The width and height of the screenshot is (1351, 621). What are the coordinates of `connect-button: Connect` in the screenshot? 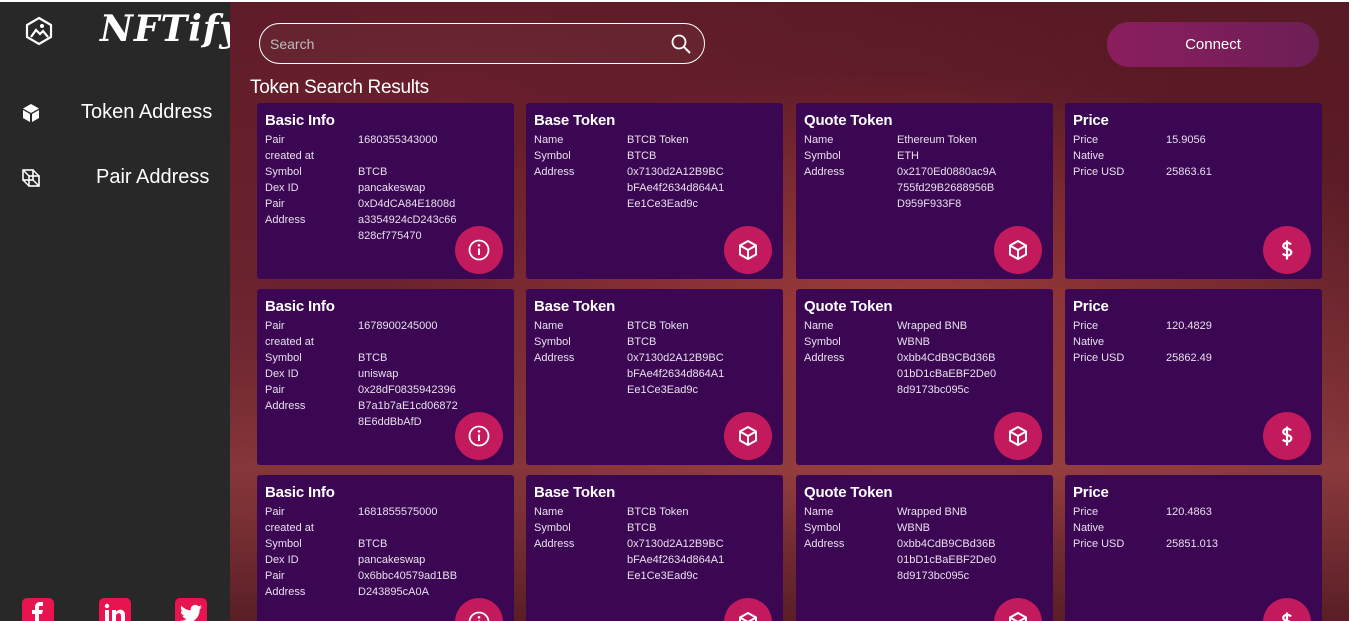 It's located at (1213, 44).